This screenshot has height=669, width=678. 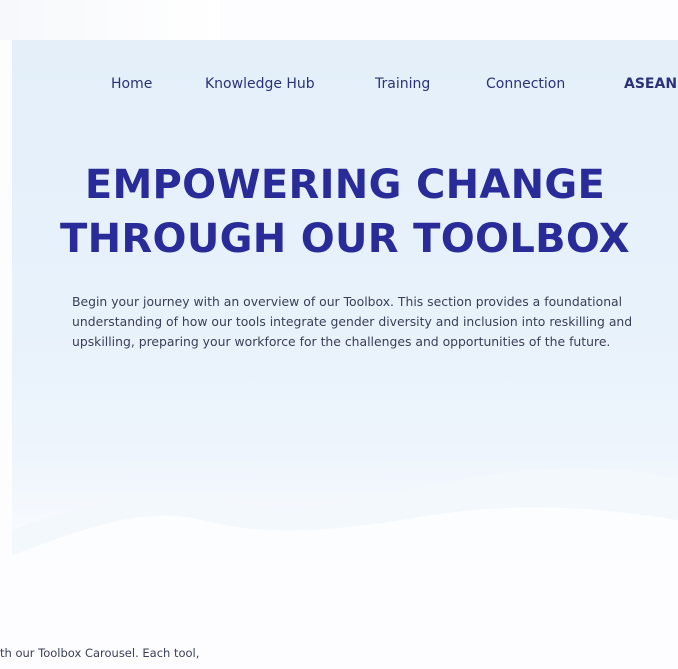 What do you see at coordinates (260, 84) in the screenshot?
I see `nav-item-knowledge-hub: Knowledge Hub` at bounding box center [260, 84].